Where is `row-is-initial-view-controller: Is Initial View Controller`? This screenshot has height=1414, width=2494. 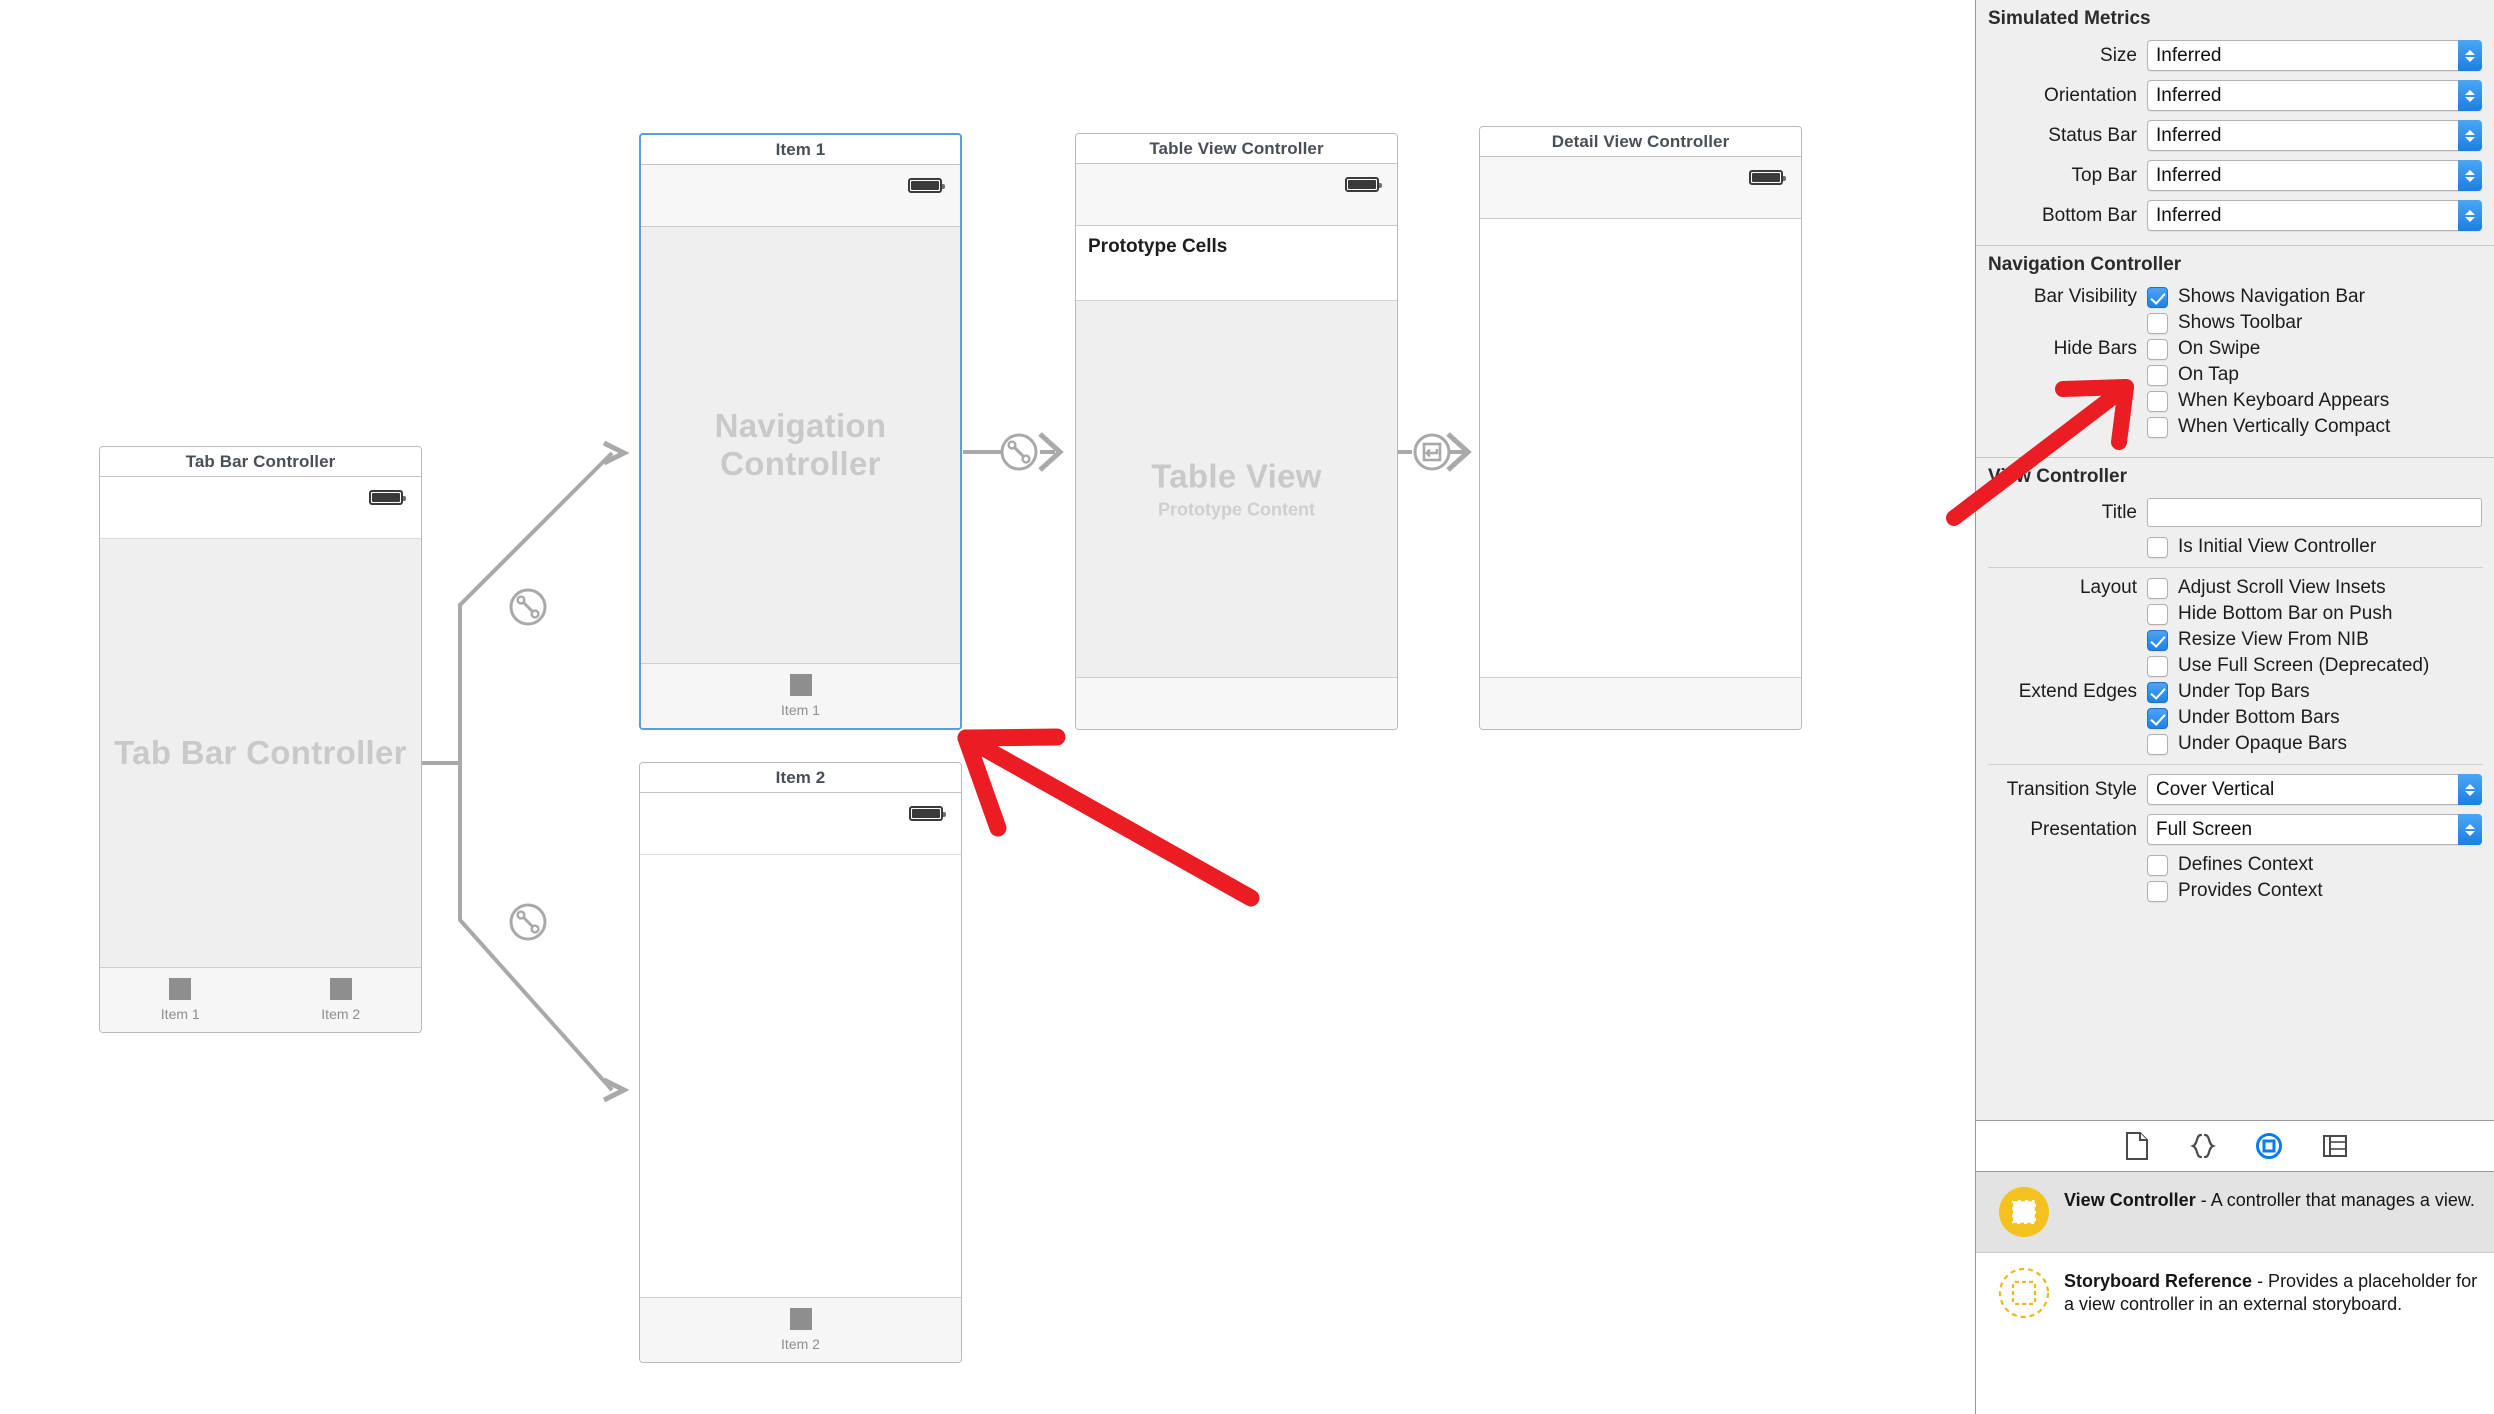
row-is-initial-view-controller: Is Initial View Controller is located at coordinates (2235, 547).